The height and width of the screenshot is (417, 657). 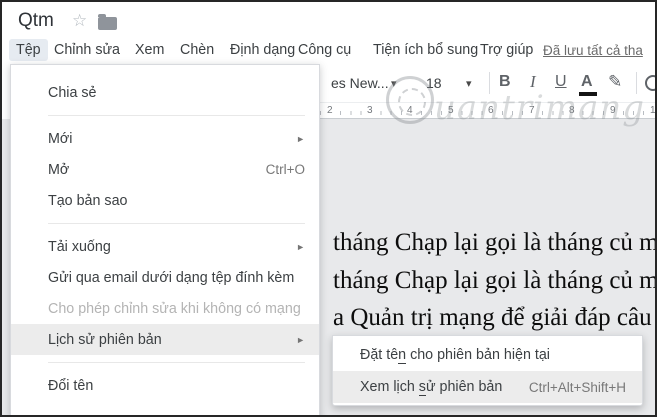 What do you see at coordinates (330, 110) in the screenshot?
I see `ruler-number: 2` at bounding box center [330, 110].